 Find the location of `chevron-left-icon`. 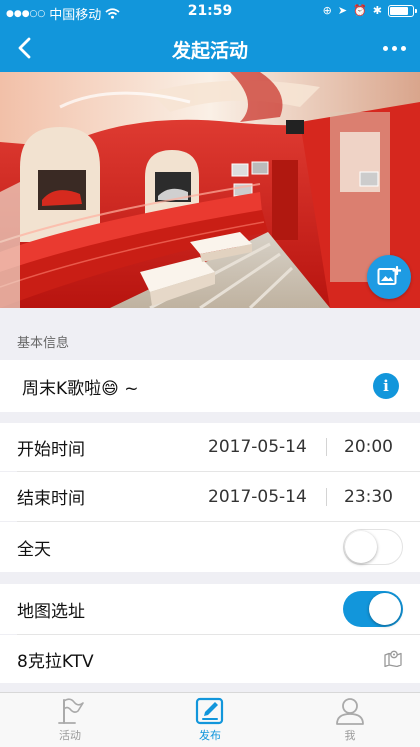

chevron-left-icon is located at coordinates (24, 48).